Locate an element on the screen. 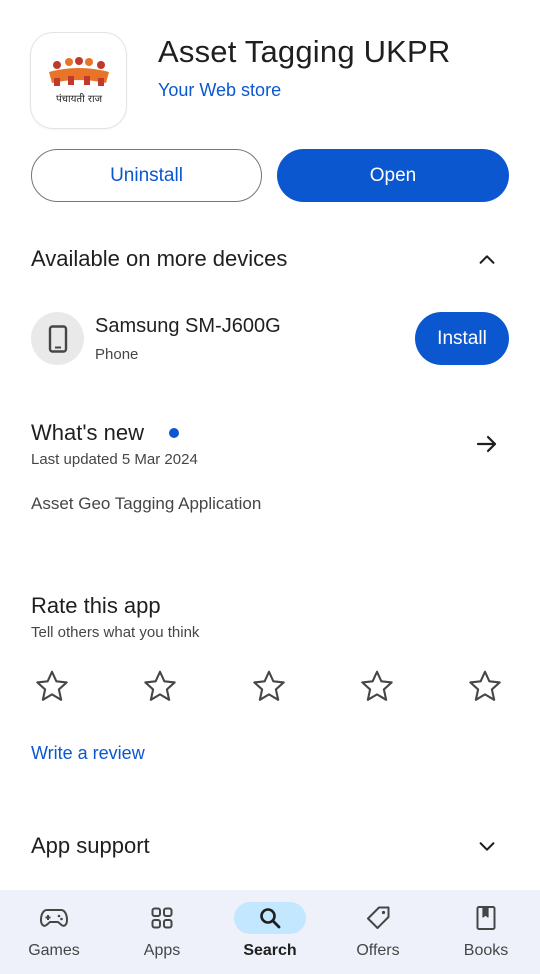 The width and height of the screenshot is (540, 974). rate-app-heading: Rate this app is located at coordinates (96, 605).